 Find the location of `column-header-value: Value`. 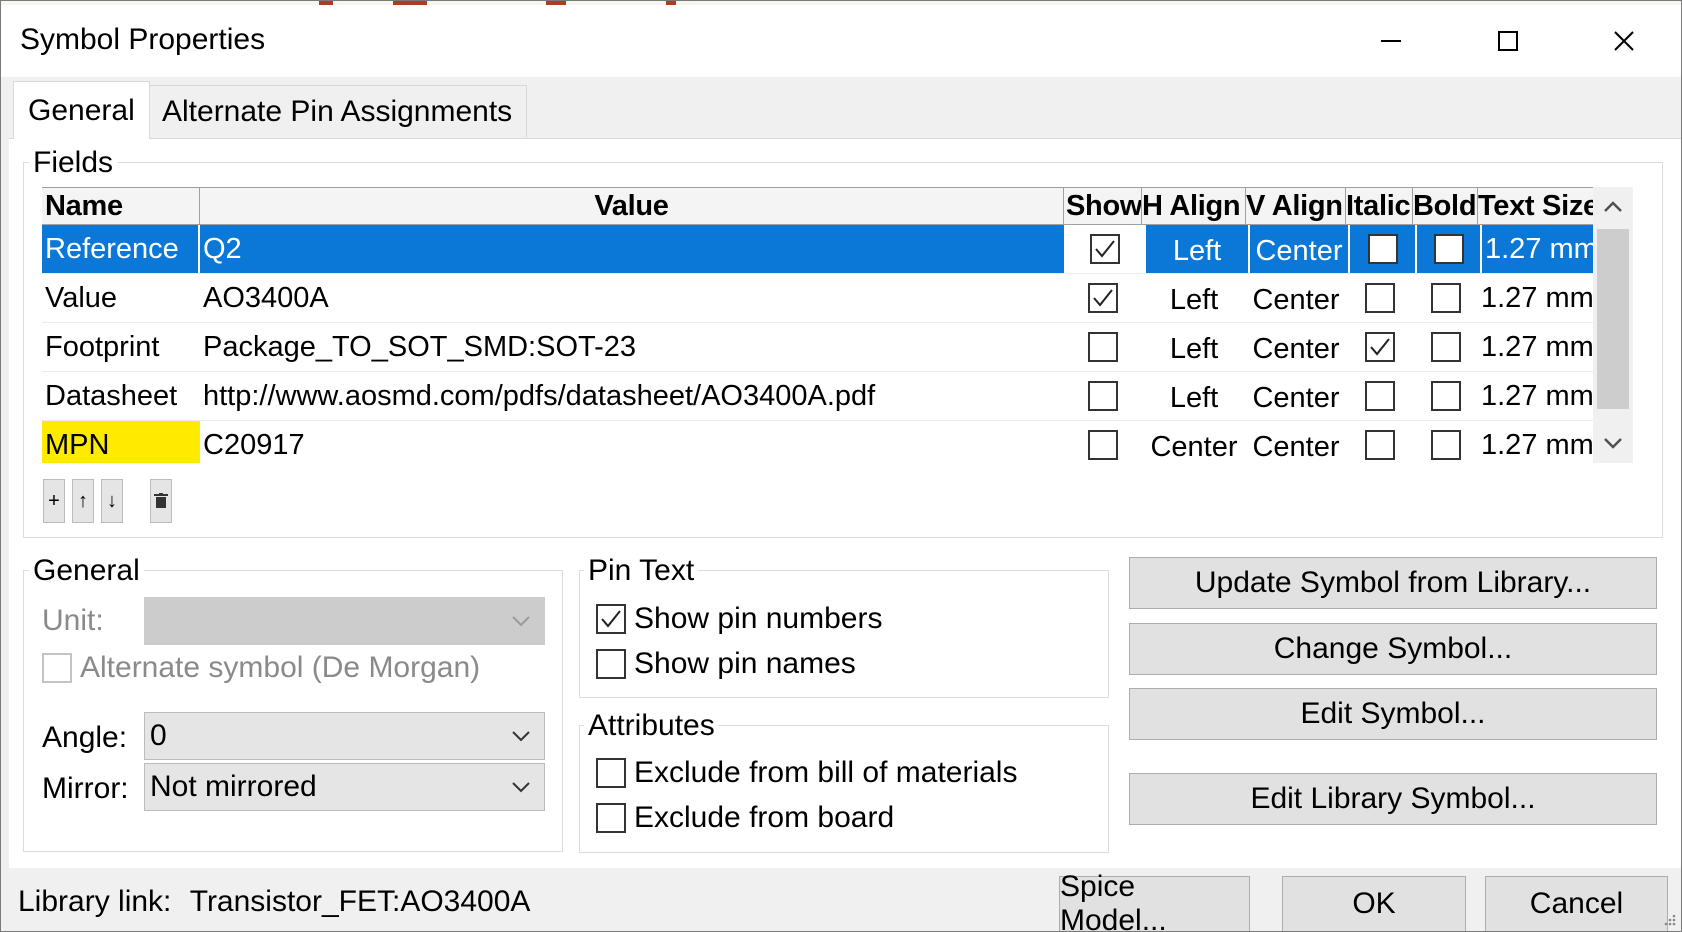

column-header-value: Value is located at coordinates (632, 206).